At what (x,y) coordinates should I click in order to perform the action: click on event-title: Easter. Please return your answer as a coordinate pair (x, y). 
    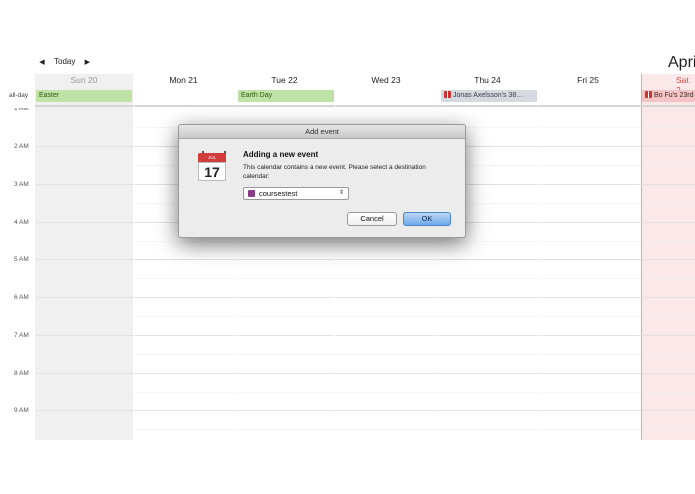
    Looking at the image, I should click on (49, 95).